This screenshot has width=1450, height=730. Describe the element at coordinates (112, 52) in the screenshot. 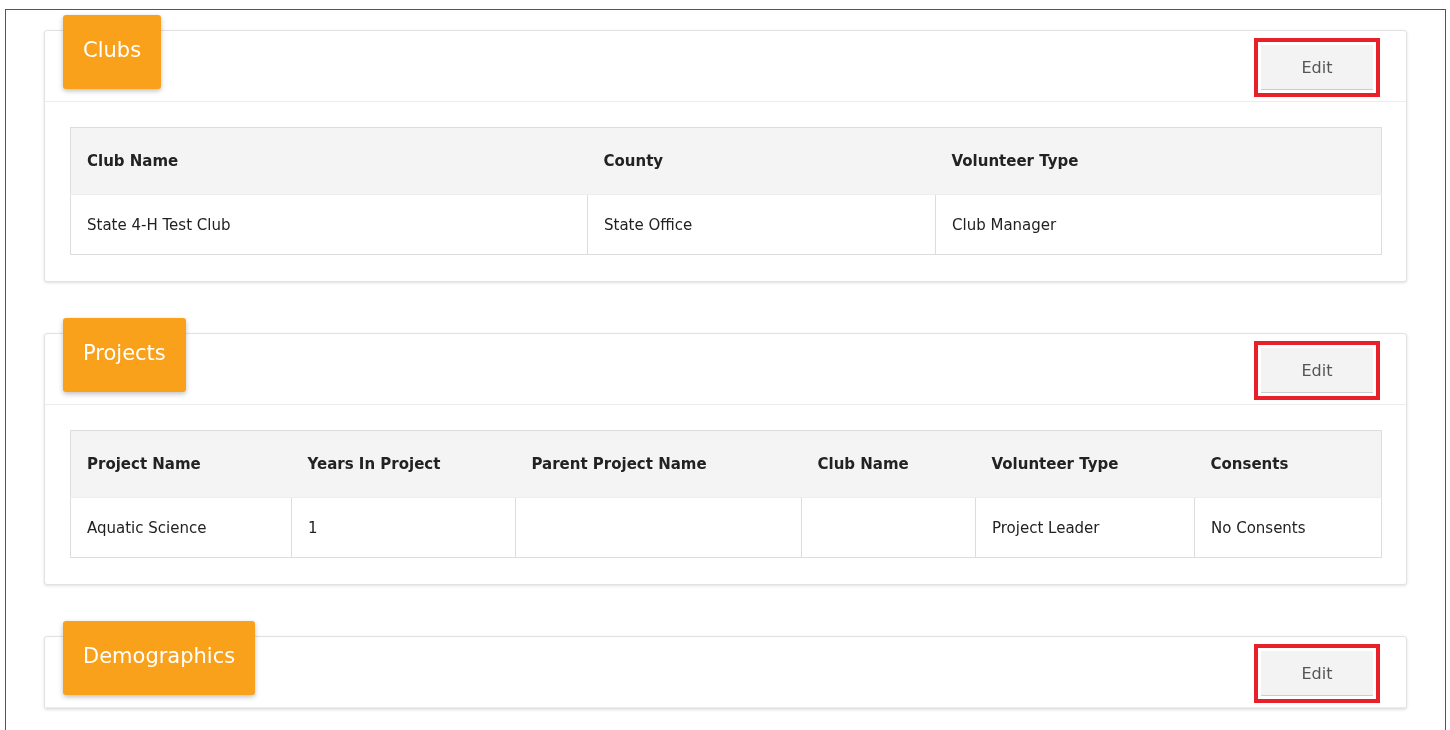

I see `section-title: Clubs` at that location.